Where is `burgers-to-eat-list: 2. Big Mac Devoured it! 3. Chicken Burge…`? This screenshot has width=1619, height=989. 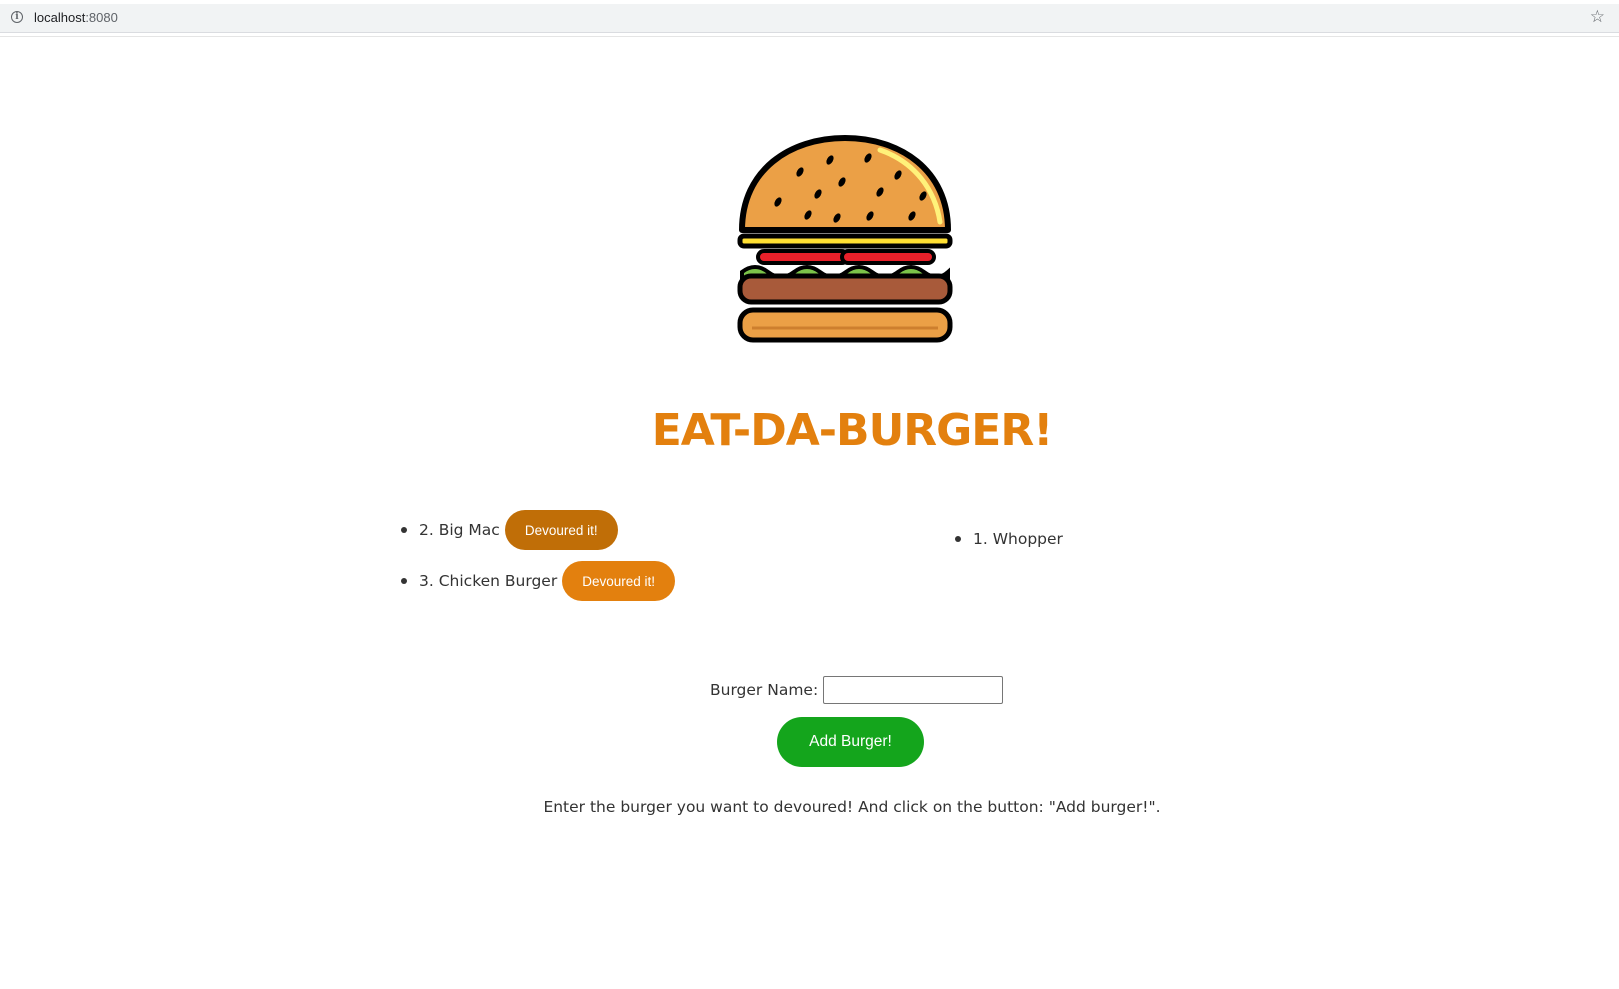 burgers-to-eat-list: 2. Big Mac Devoured it! 3. Chicken Burge… is located at coordinates (538, 561).